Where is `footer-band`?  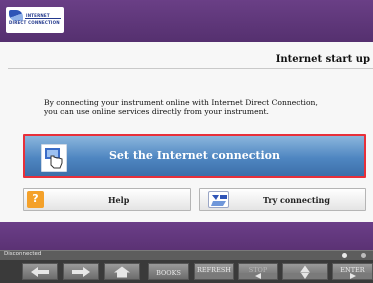 footer-band is located at coordinates (186, 236).